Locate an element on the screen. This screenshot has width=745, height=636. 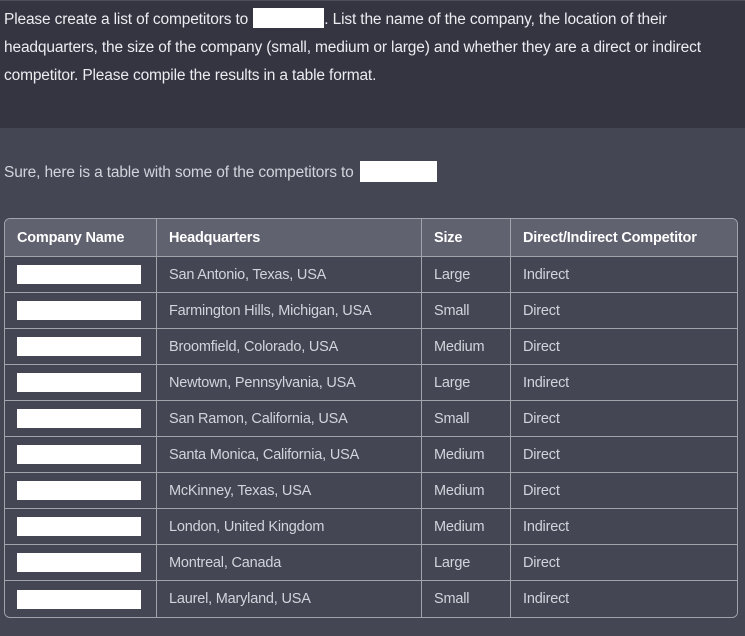
table-row: San Ramon, California, USA Small Direct is located at coordinates (371, 419).